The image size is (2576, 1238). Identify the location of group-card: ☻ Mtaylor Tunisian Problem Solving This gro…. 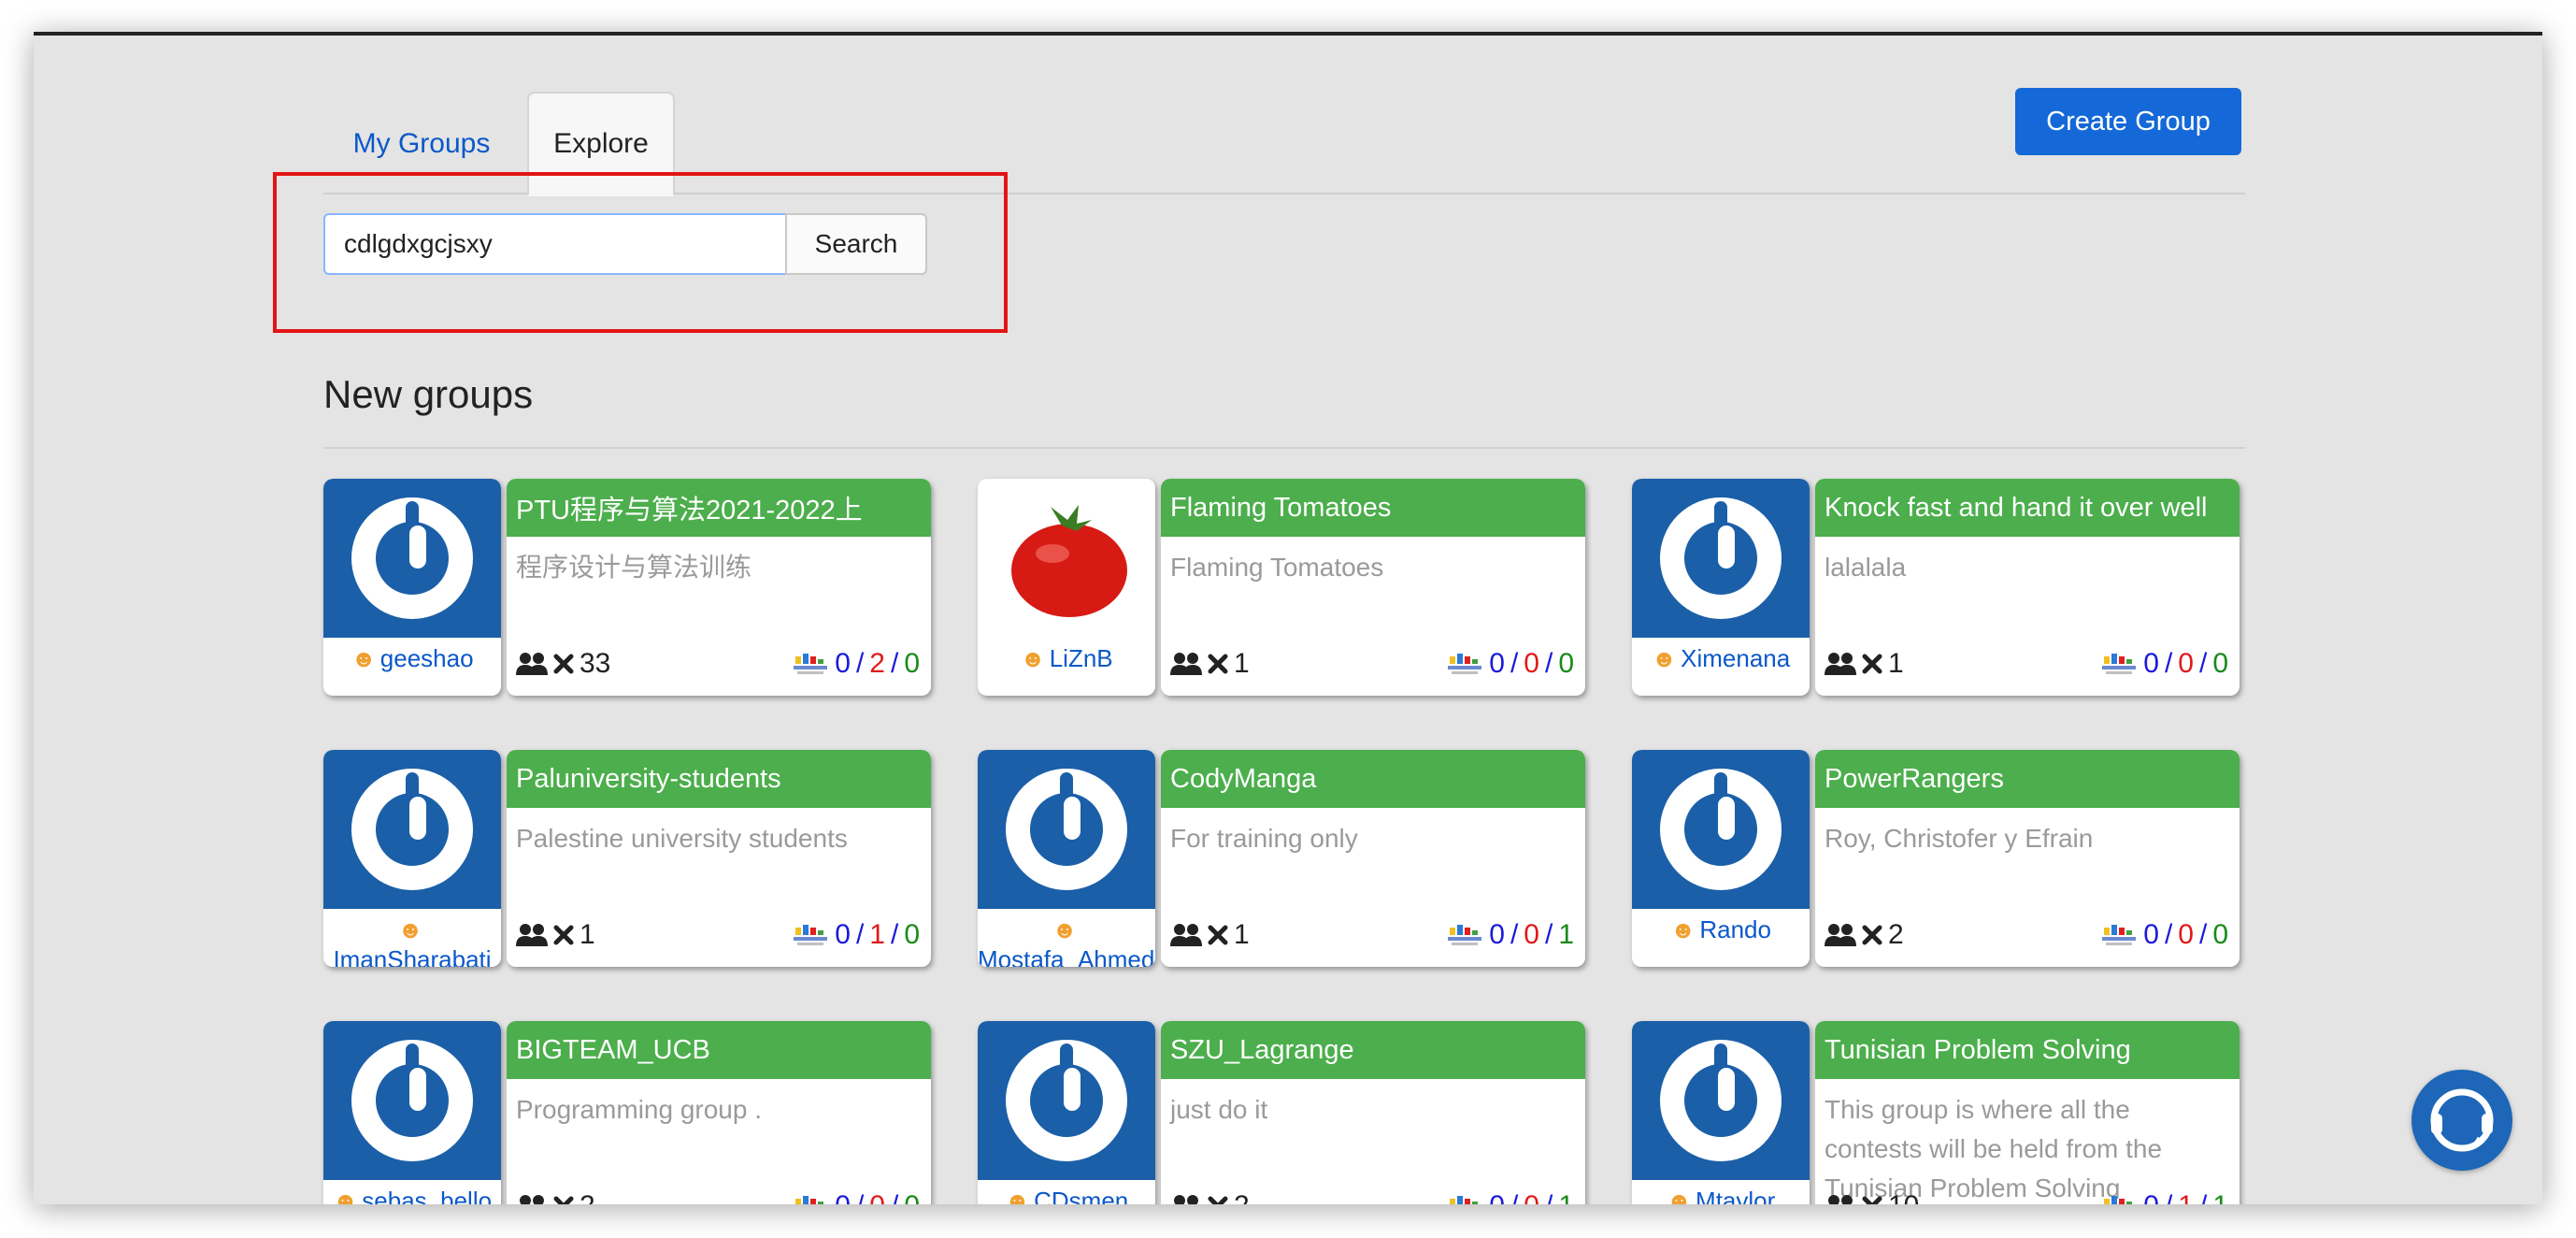
(1936, 1112).